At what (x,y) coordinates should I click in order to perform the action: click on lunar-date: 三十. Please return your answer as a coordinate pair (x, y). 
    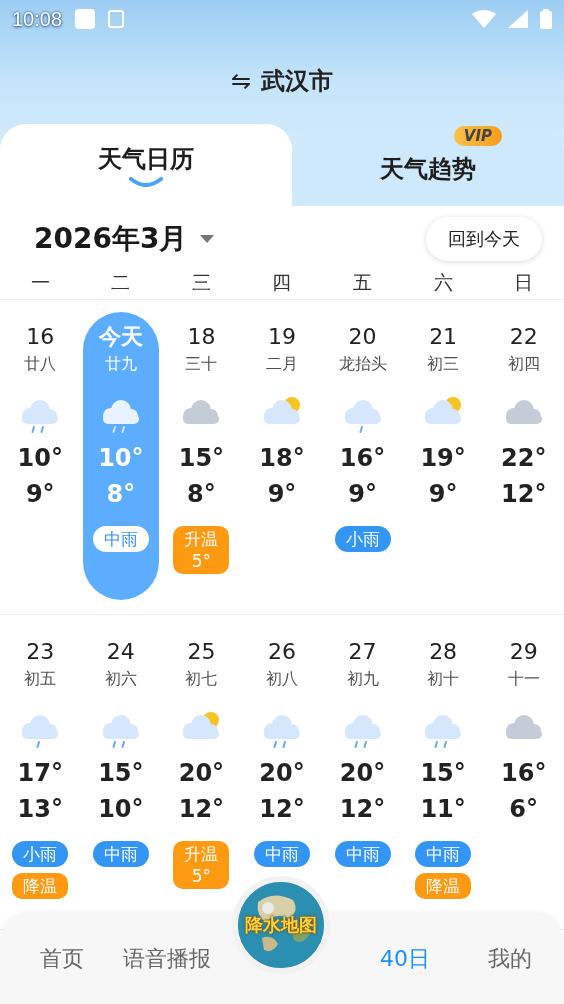
    Looking at the image, I should click on (201, 364).